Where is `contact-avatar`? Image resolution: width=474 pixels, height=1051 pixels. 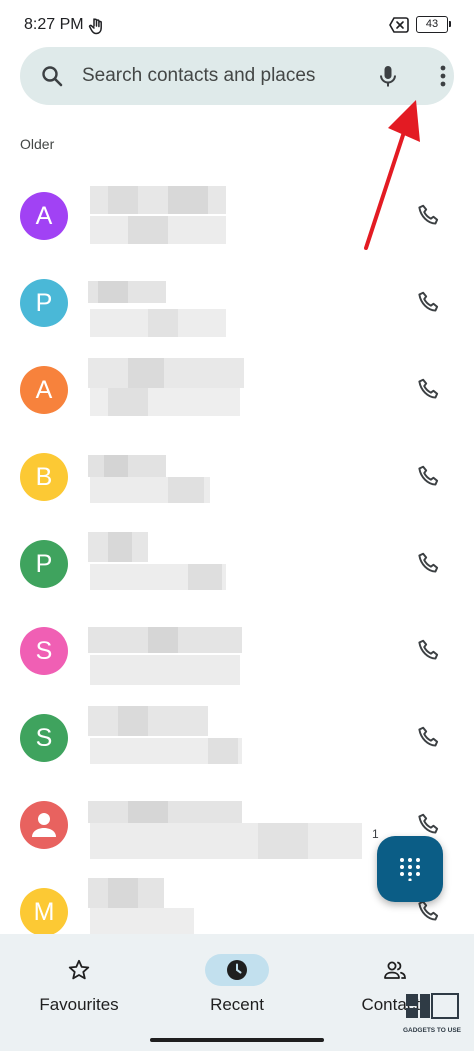 contact-avatar is located at coordinates (44, 825).